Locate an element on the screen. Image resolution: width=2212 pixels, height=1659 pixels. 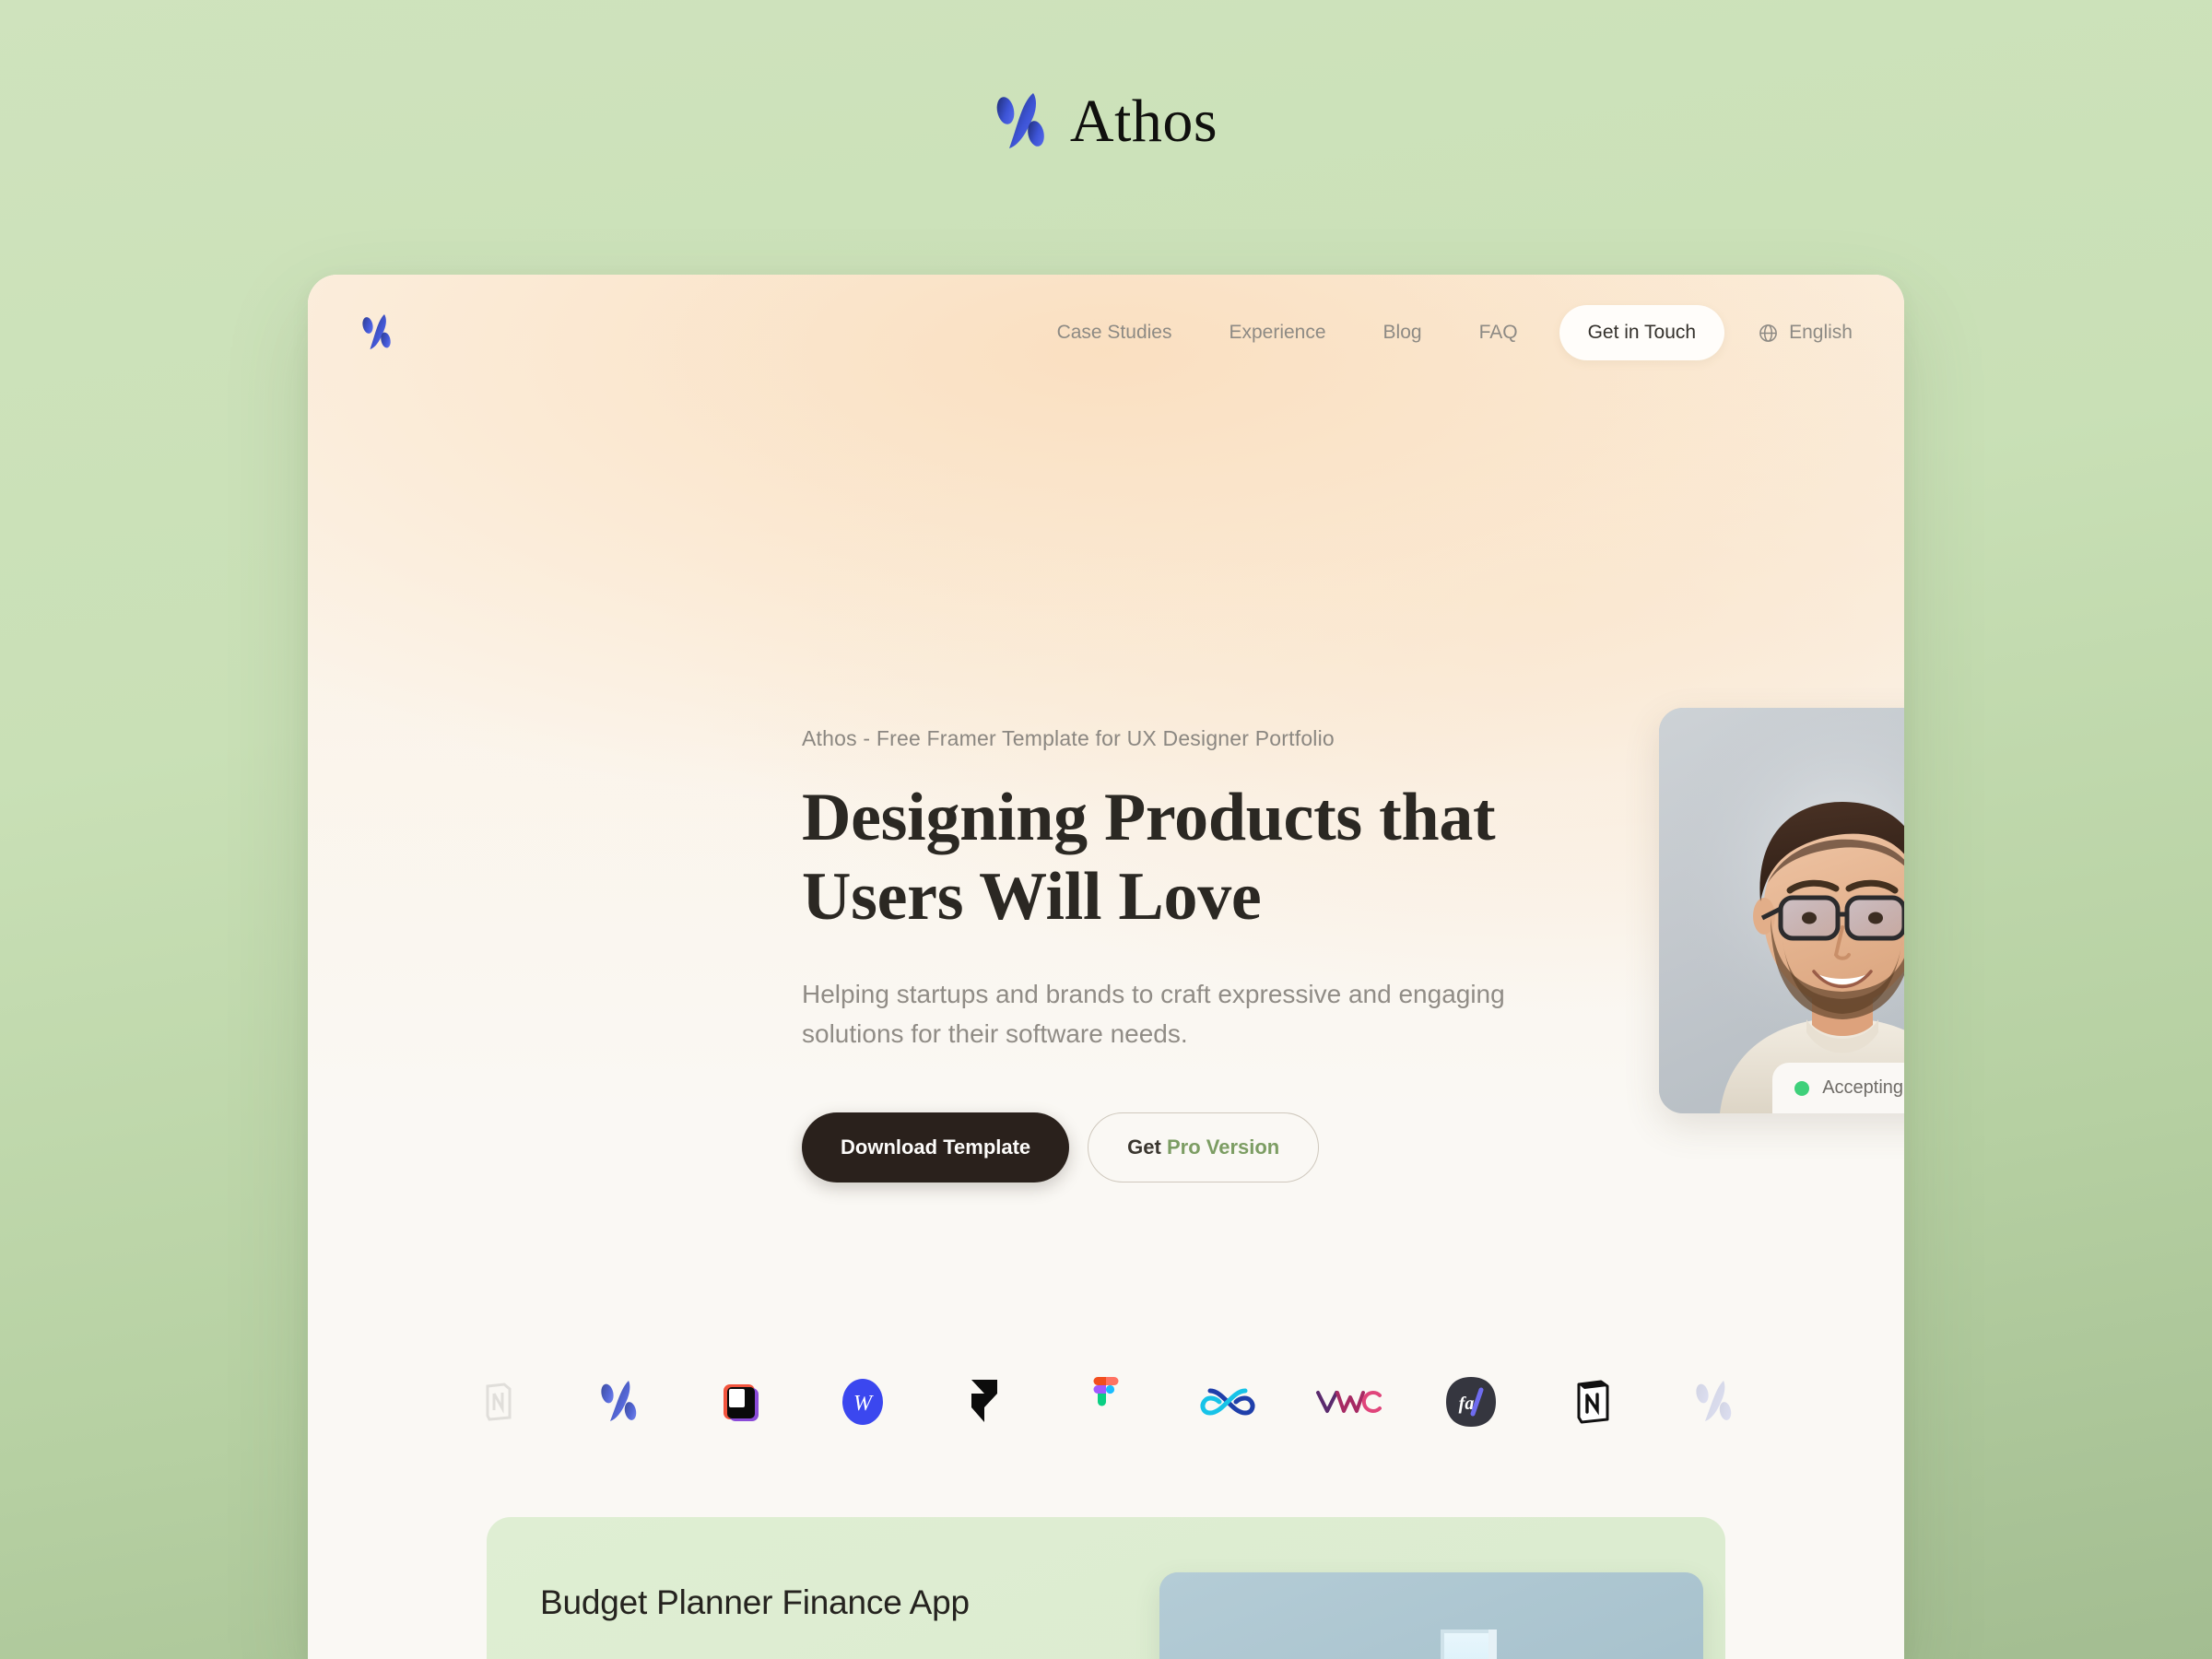
portrait-card: Accepting new Clients is located at coordinates (1781, 910).